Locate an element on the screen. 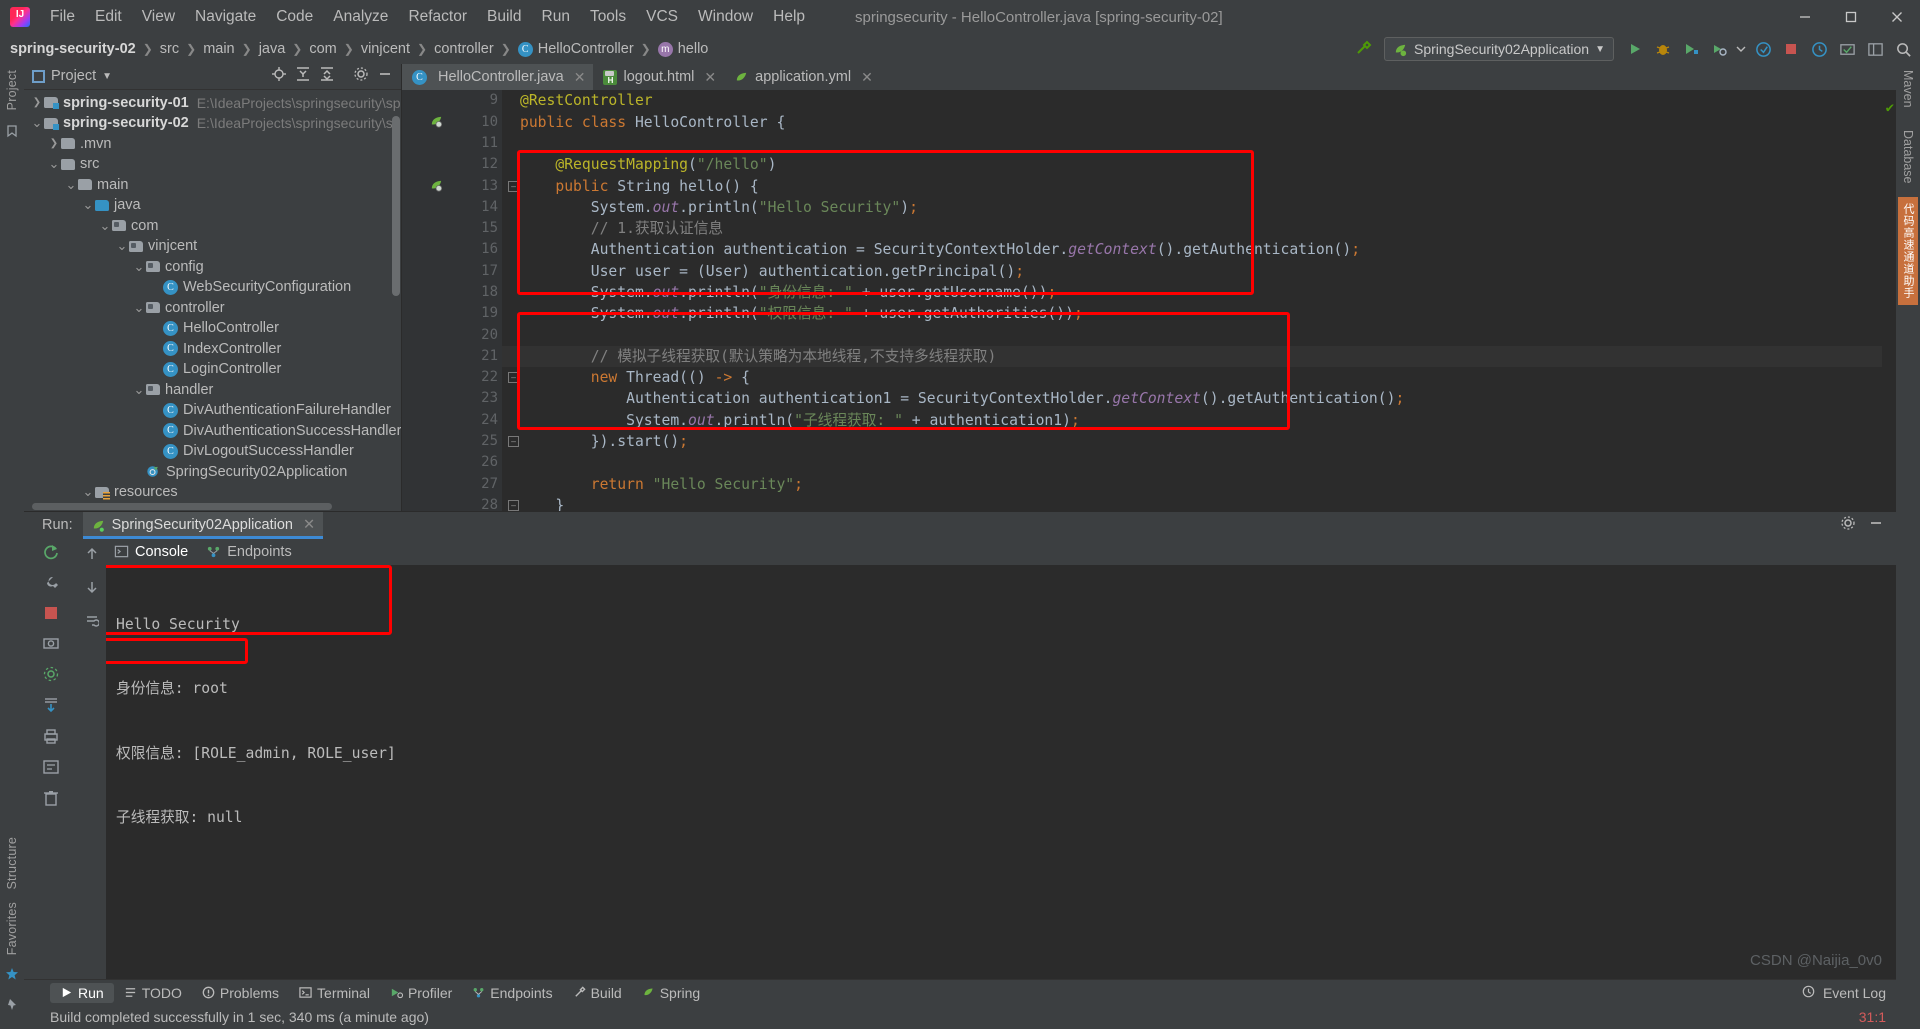 The height and width of the screenshot is (1029, 1920). close-button is located at coordinates (1897, 17).